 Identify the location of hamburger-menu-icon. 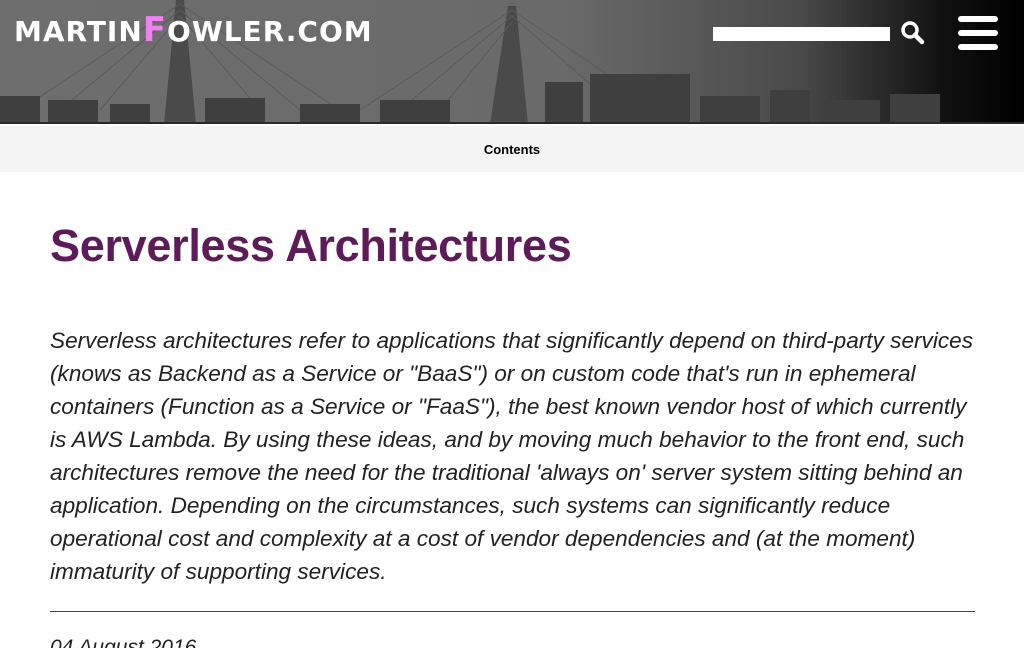
(978, 19).